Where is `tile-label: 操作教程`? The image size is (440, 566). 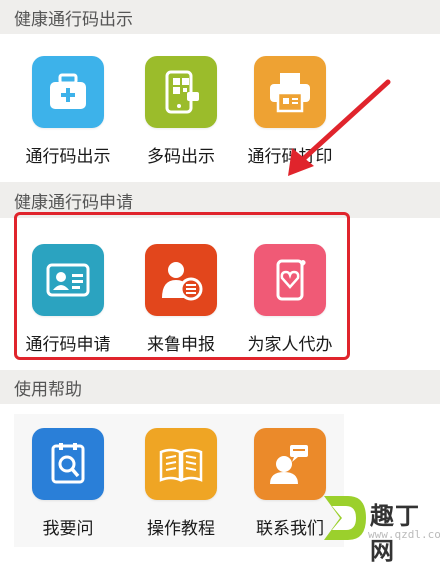 tile-label: 操作教程 is located at coordinates (181, 529).